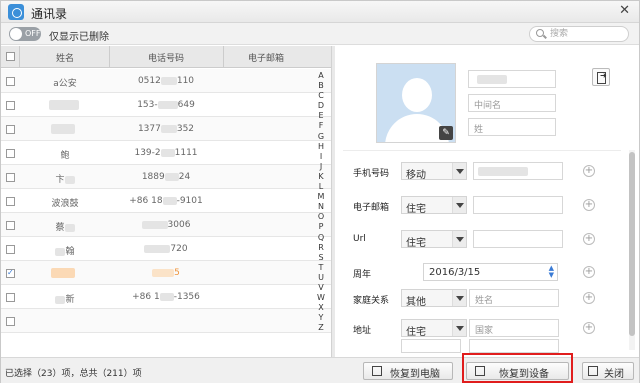 The image size is (640, 383). What do you see at coordinates (266, 57) in the screenshot?
I see `email-column-header: 电子邮箱` at bounding box center [266, 57].